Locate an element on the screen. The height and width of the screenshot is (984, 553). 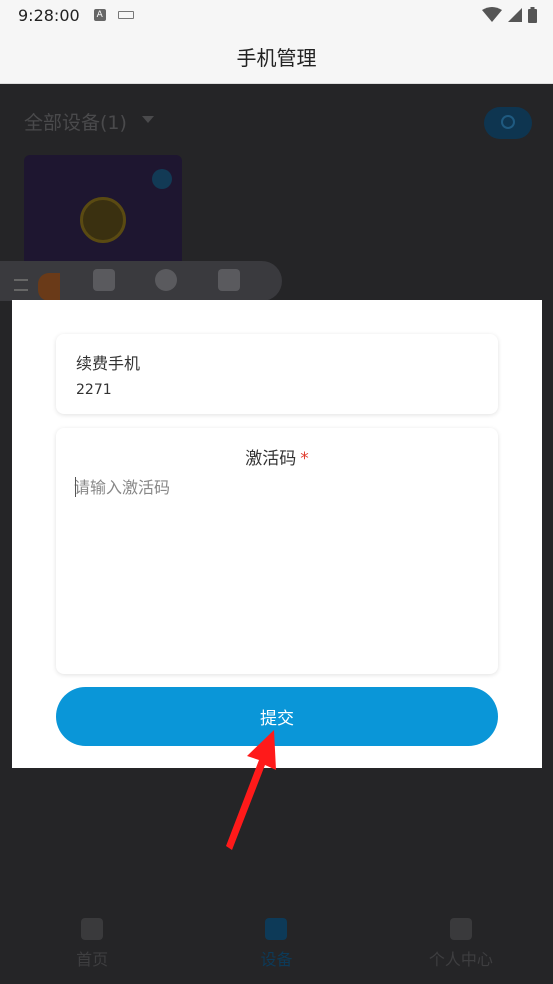
caret-down-icon is located at coordinates (148, 119).